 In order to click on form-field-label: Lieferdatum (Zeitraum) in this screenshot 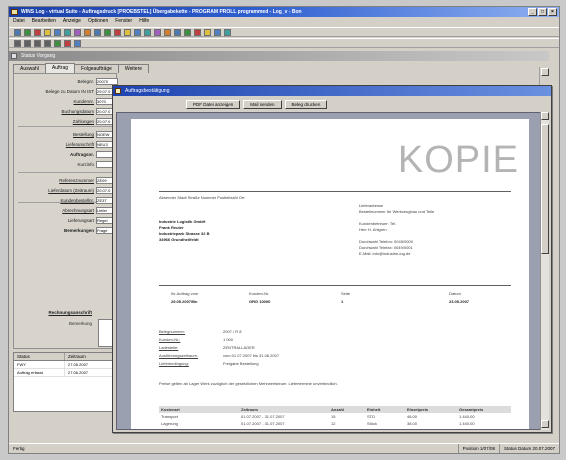, I will do `click(71, 190)`.